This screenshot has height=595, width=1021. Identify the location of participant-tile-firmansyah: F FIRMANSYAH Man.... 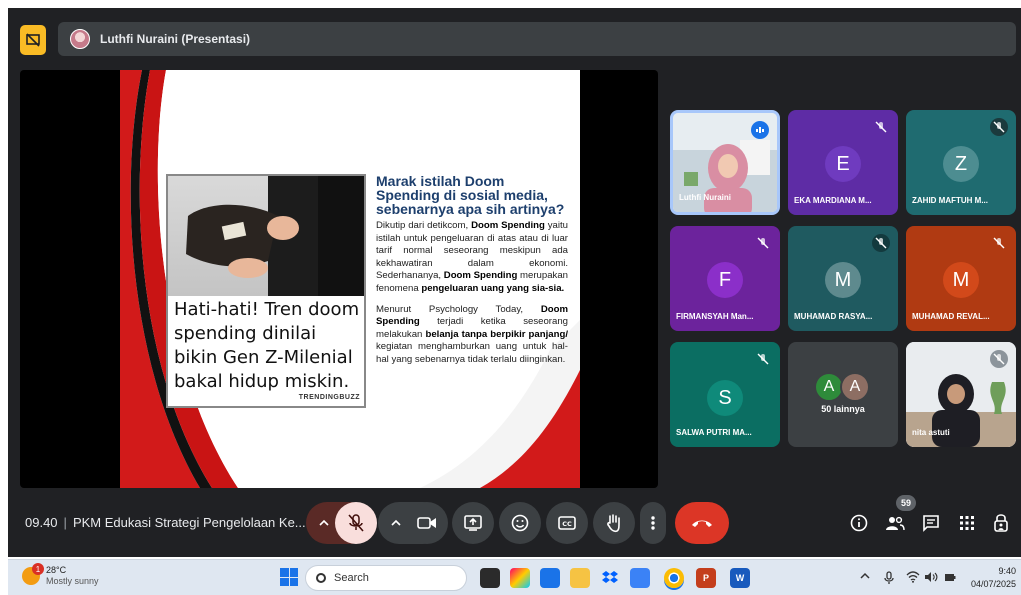
(725, 278).